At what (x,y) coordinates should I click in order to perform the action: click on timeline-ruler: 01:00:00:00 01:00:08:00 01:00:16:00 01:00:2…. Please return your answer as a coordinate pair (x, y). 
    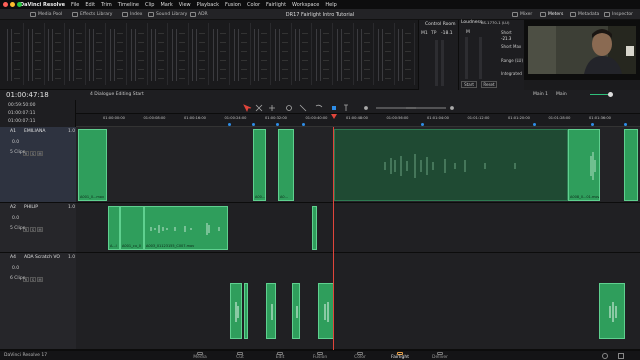
    Looking at the image, I should click on (358, 120).